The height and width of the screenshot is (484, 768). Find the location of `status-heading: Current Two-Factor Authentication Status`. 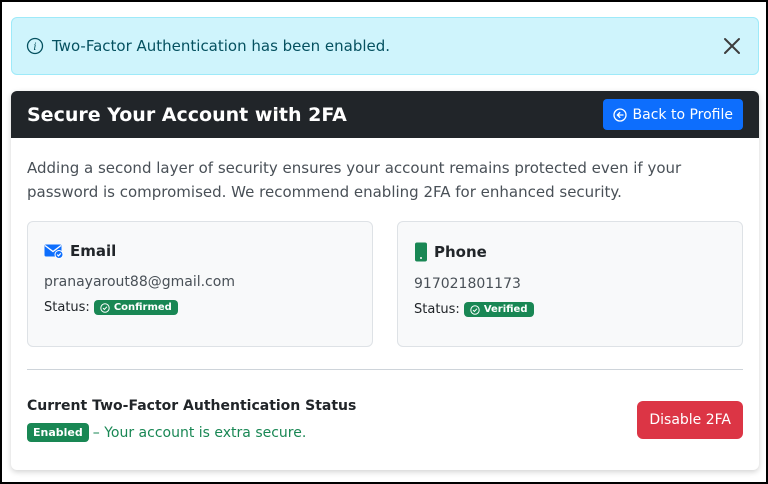

status-heading: Current Two-Factor Authentication Status is located at coordinates (192, 406).